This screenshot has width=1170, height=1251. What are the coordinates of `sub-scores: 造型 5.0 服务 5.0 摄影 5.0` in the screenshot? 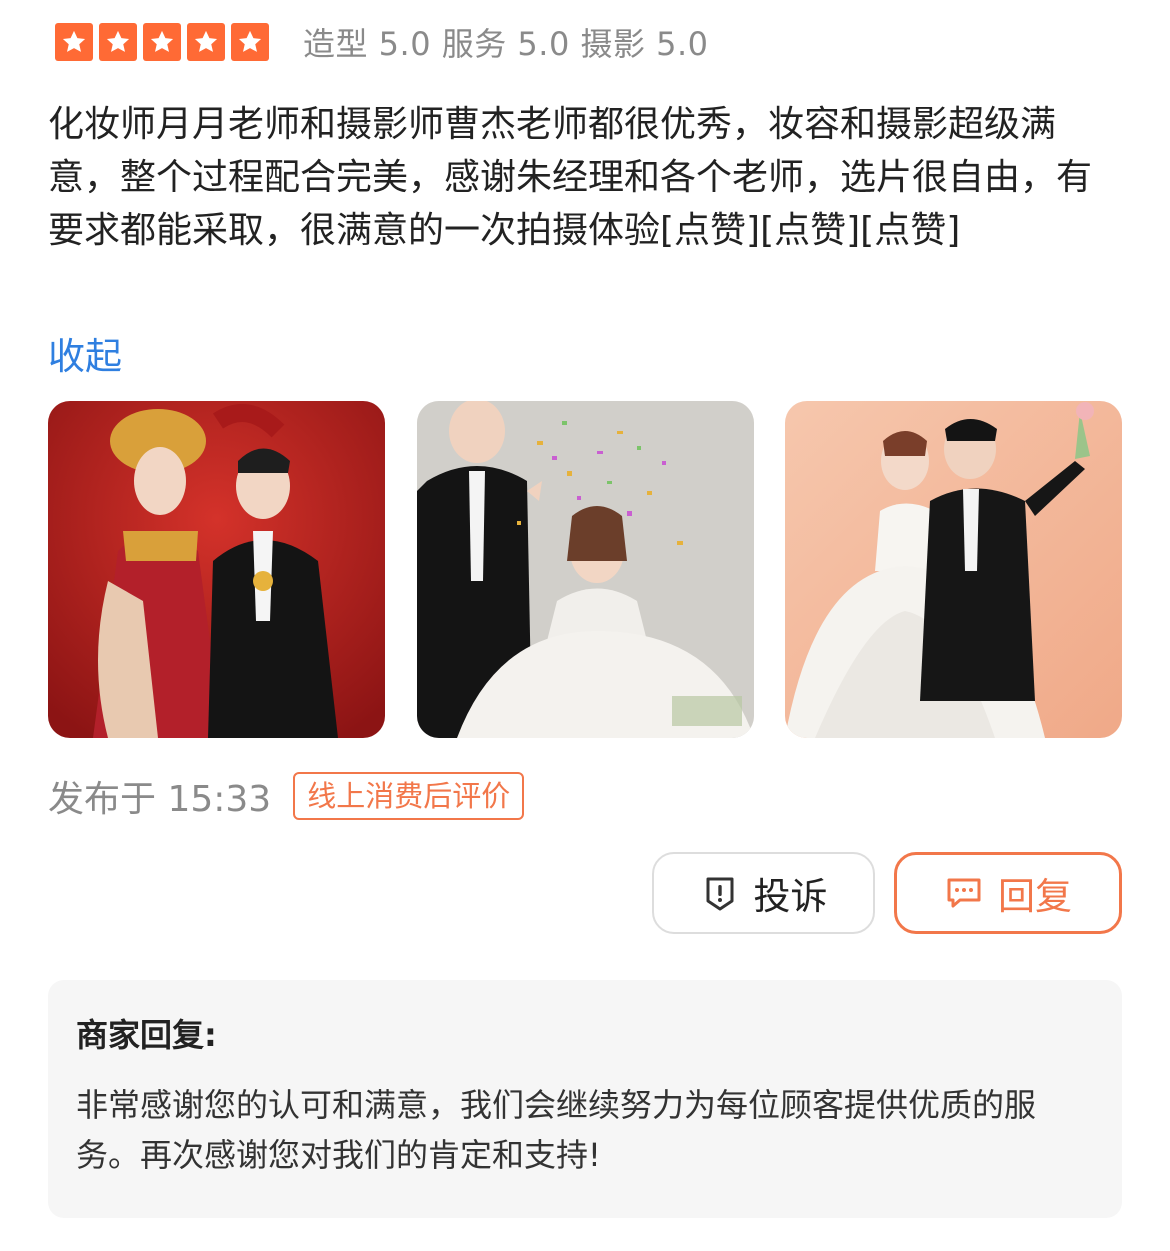 It's located at (506, 44).